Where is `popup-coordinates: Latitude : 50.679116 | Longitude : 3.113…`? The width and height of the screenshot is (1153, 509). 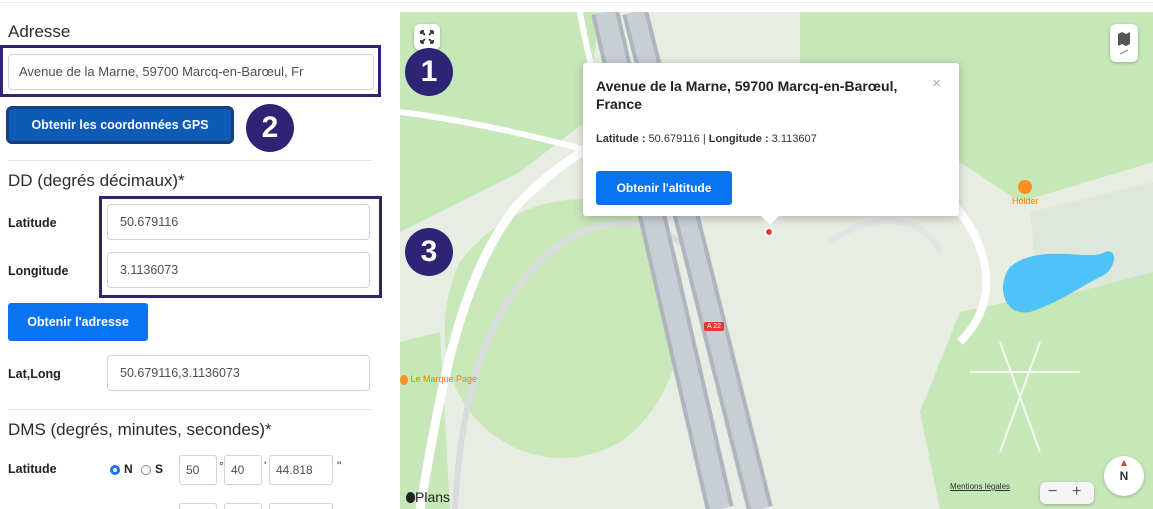 popup-coordinates: Latitude : 50.679116 | Longitude : 3.113… is located at coordinates (706, 139).